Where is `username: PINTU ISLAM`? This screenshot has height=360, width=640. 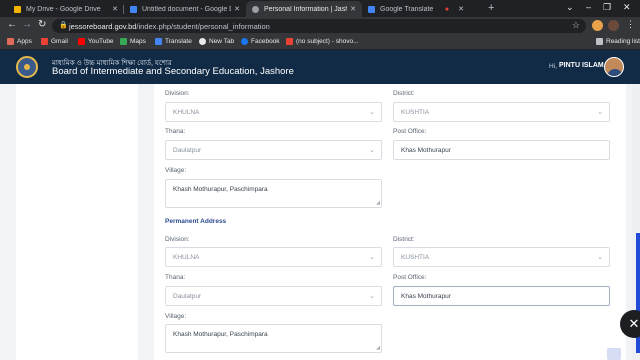 username: PINTU ISLAM is located at coordinates (581, 65).